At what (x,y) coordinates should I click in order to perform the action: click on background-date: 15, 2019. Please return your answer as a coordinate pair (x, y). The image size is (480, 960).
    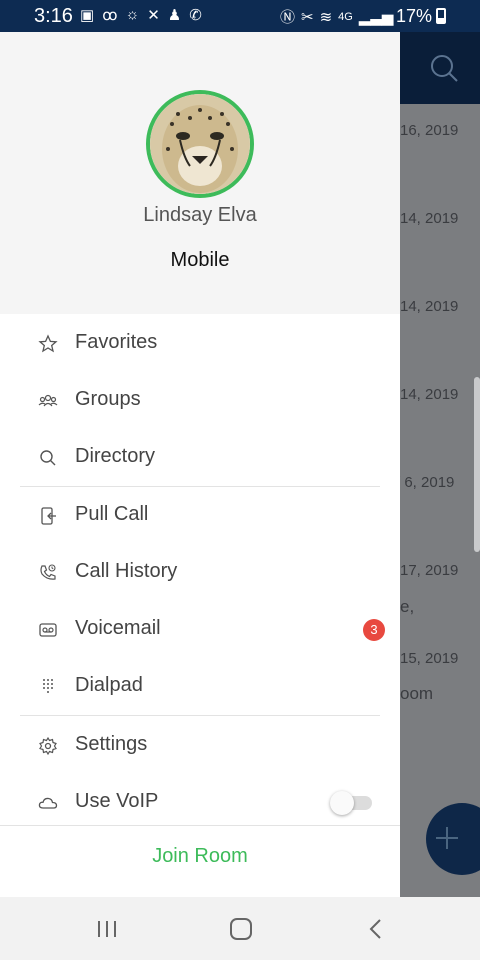
    Looking at the image, I should click on (429, 658).